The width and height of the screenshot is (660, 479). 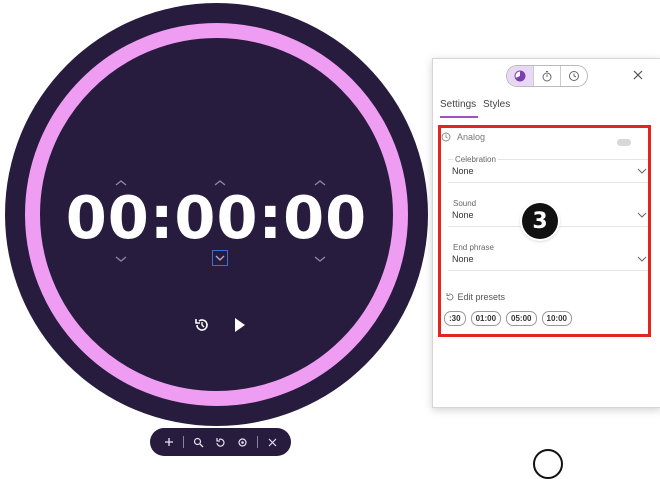 What do you see at coordinates (202, 327) in the screenshot?
I see `reset-history-icon` at bounding box center [202, 327].